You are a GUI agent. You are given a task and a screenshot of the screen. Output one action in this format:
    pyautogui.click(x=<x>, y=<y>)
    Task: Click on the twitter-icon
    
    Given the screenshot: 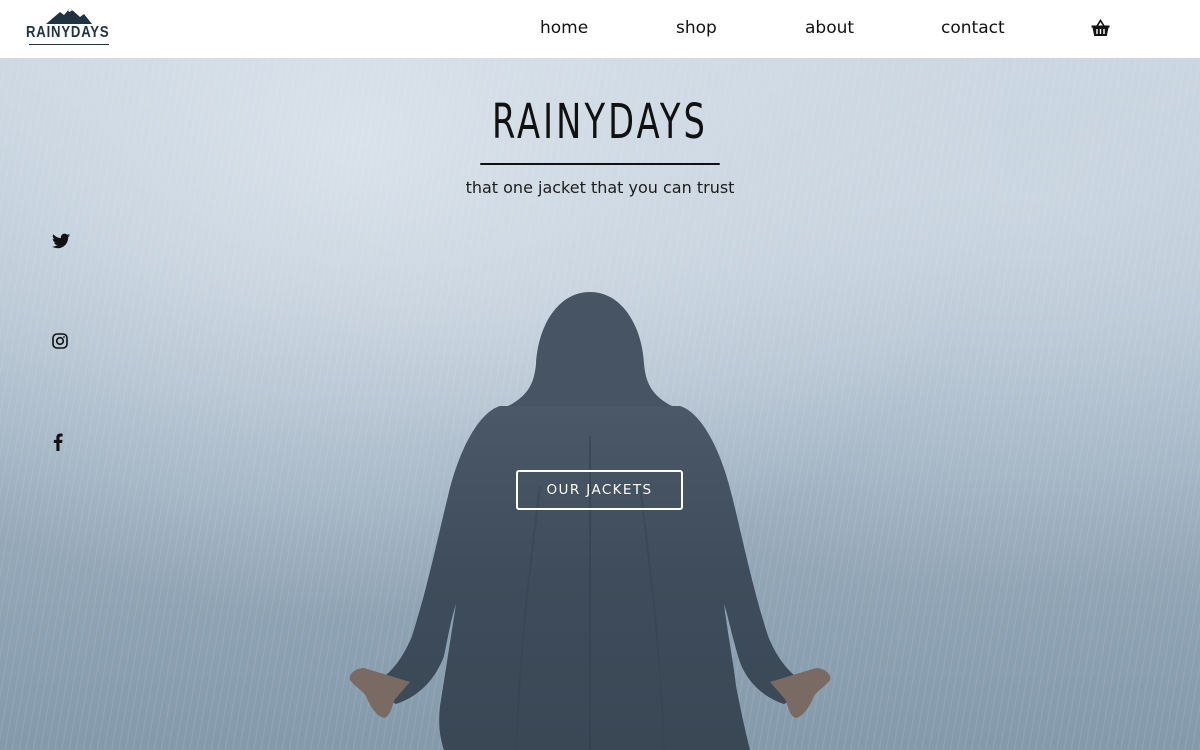 What is the action you would take?
    pyautogui.click(x=62, y=243)
    